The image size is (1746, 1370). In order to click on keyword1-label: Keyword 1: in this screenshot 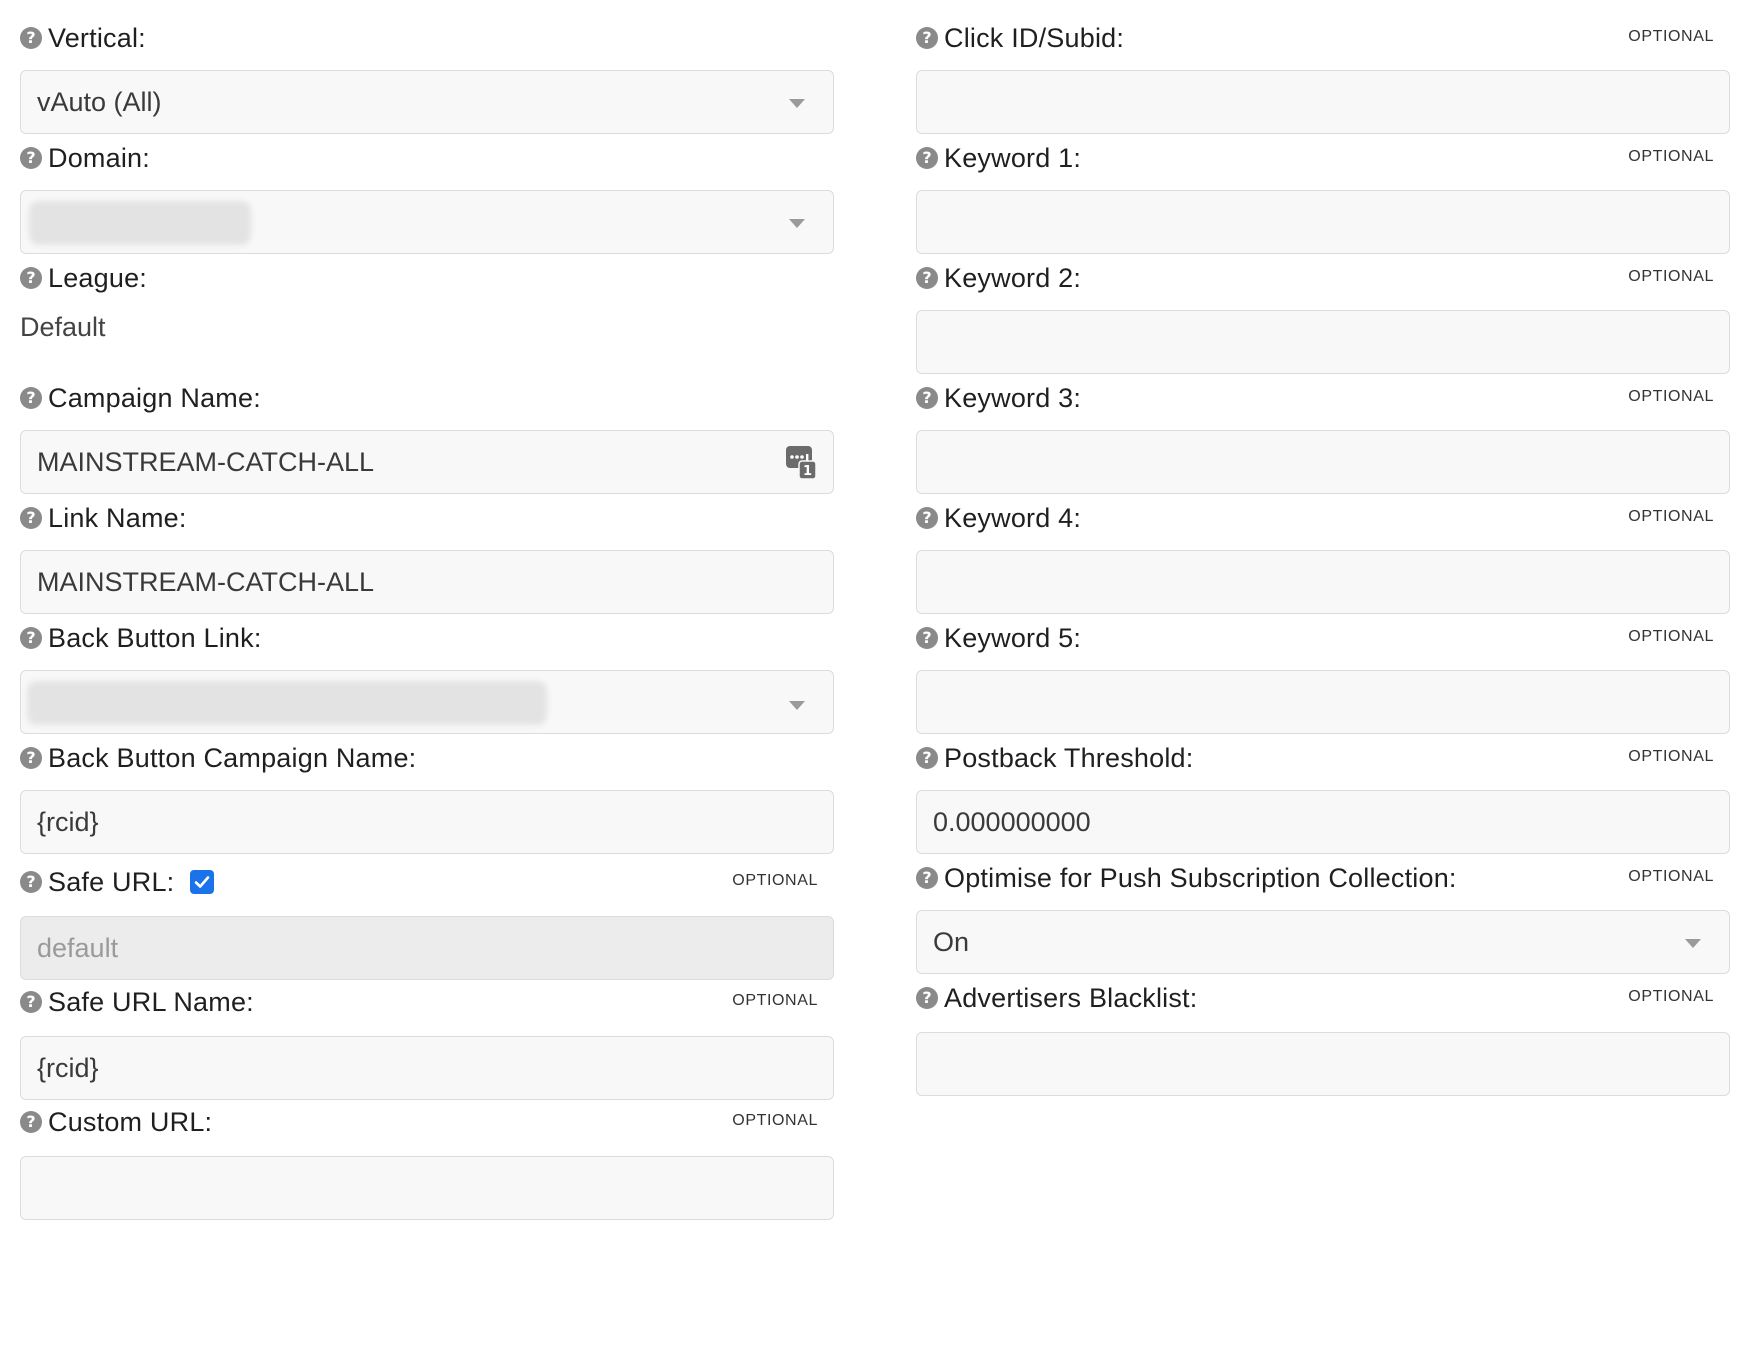, I will do `click(1013, 157)`.